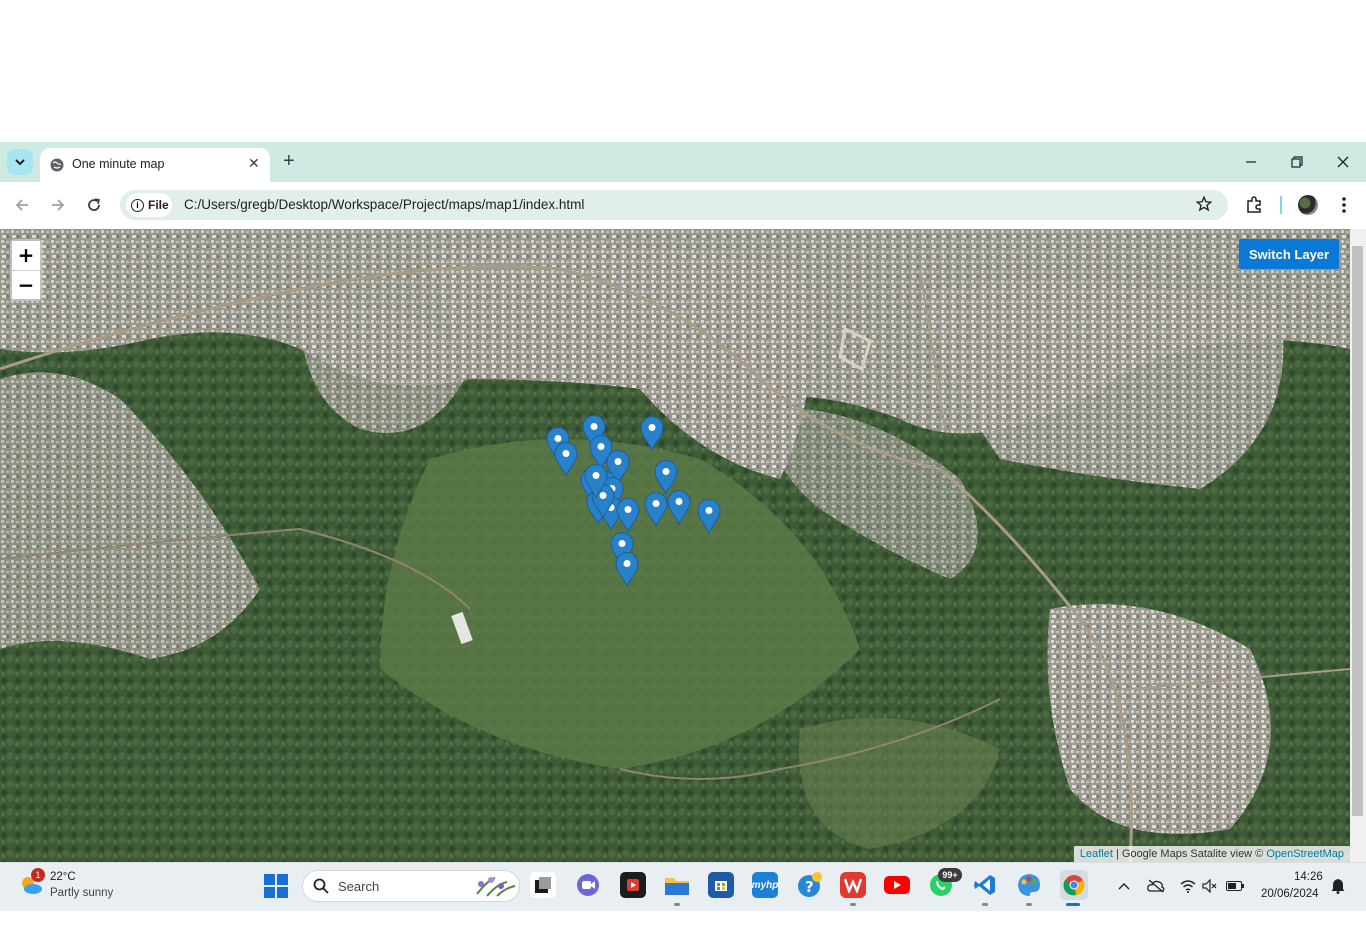  What do you see at coordinates (853, 904) in the screenshot?
I see `wps-running-indicator` at bounding box center [853, 904].